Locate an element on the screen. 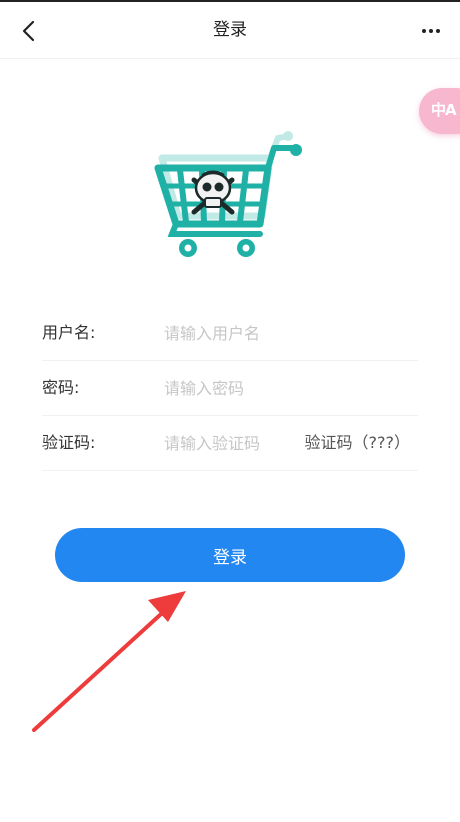  captcha-input is located at coordinates (234, 443).